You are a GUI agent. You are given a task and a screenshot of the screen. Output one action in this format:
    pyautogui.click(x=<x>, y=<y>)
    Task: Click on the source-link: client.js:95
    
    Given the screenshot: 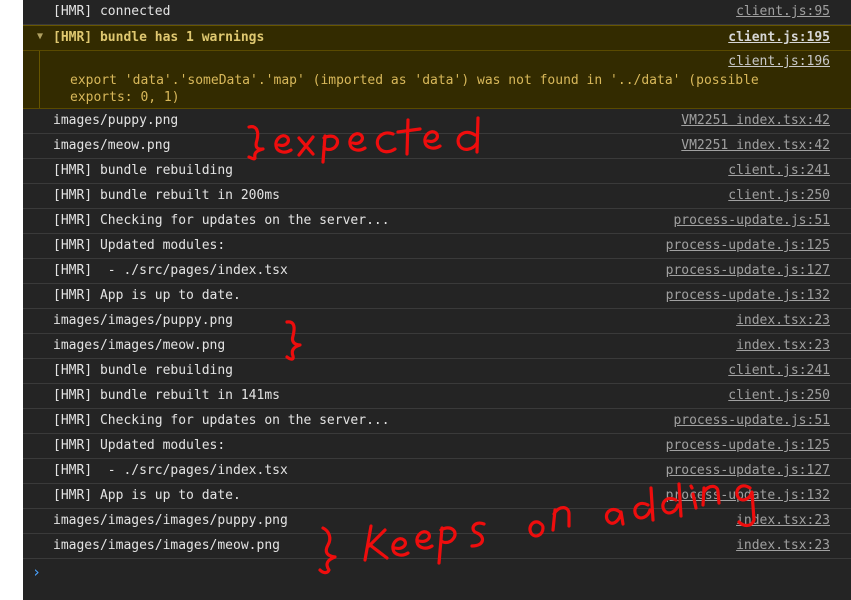 What is the action you would take?
    pyautogui.click(x=783, y=11)
    